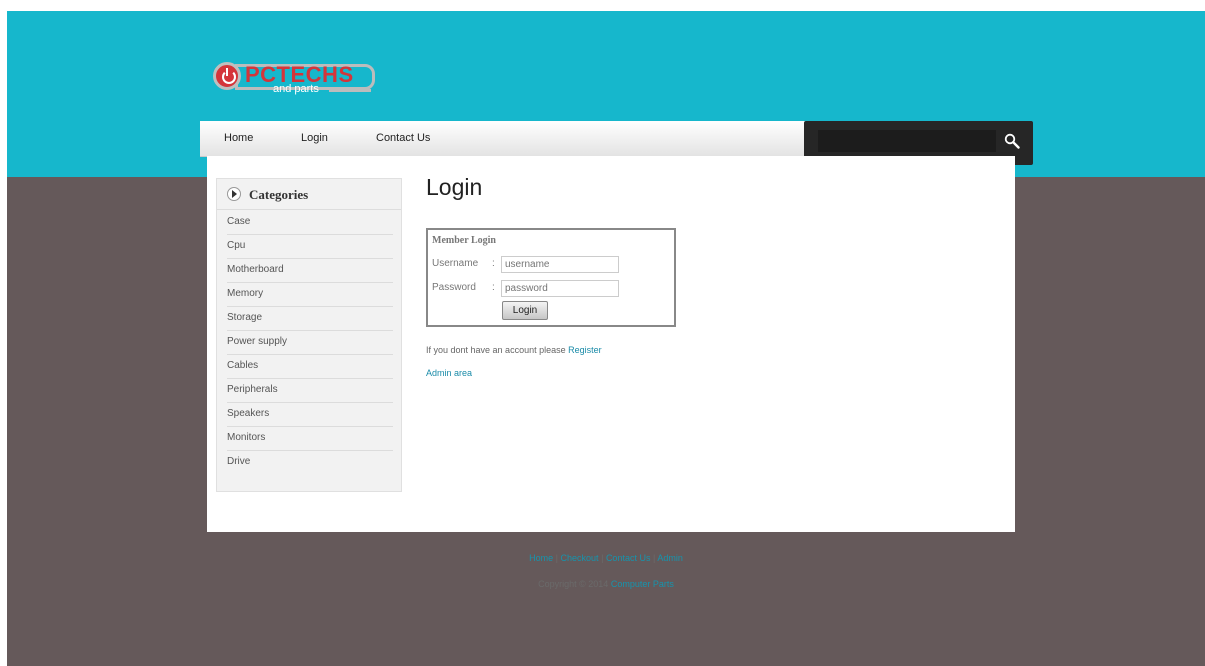  What do you see at coordinates (1012, 141) in the screenshot?
I see `search-icon` at bounding box center [1012, 141].